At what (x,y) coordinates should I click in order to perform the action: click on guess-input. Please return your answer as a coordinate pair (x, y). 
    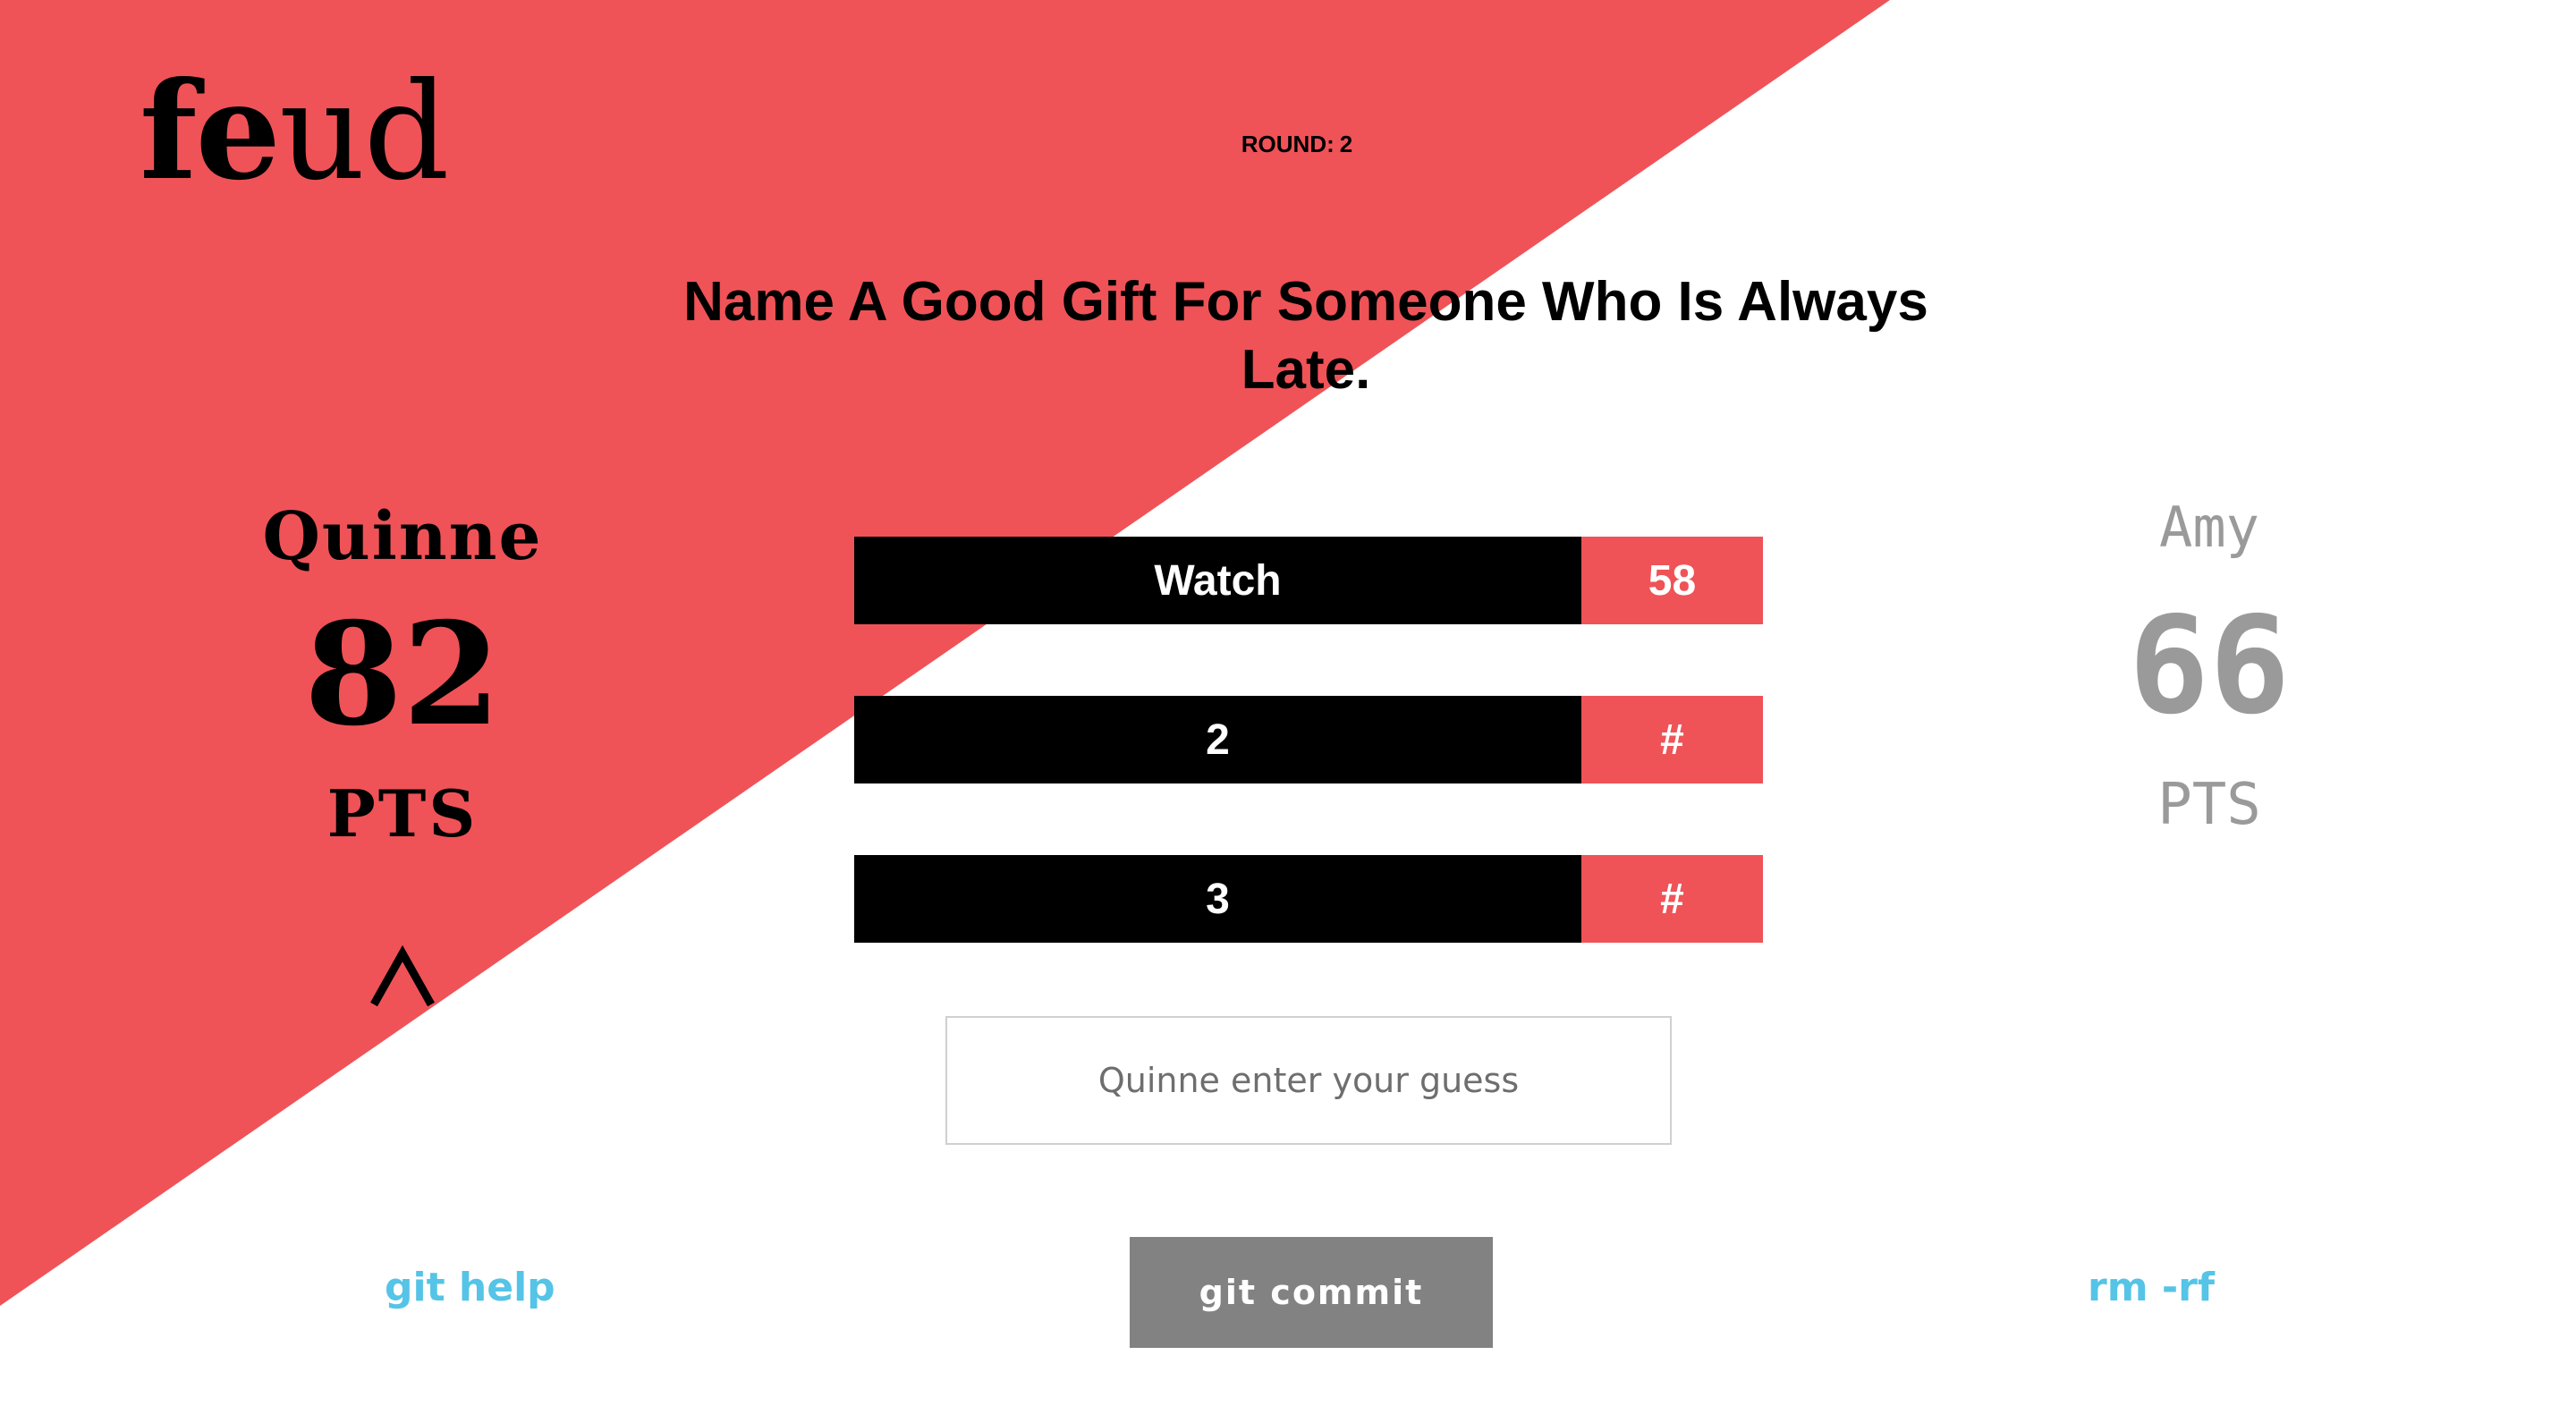
    Looking at the image, I should click on (1308, 1081).